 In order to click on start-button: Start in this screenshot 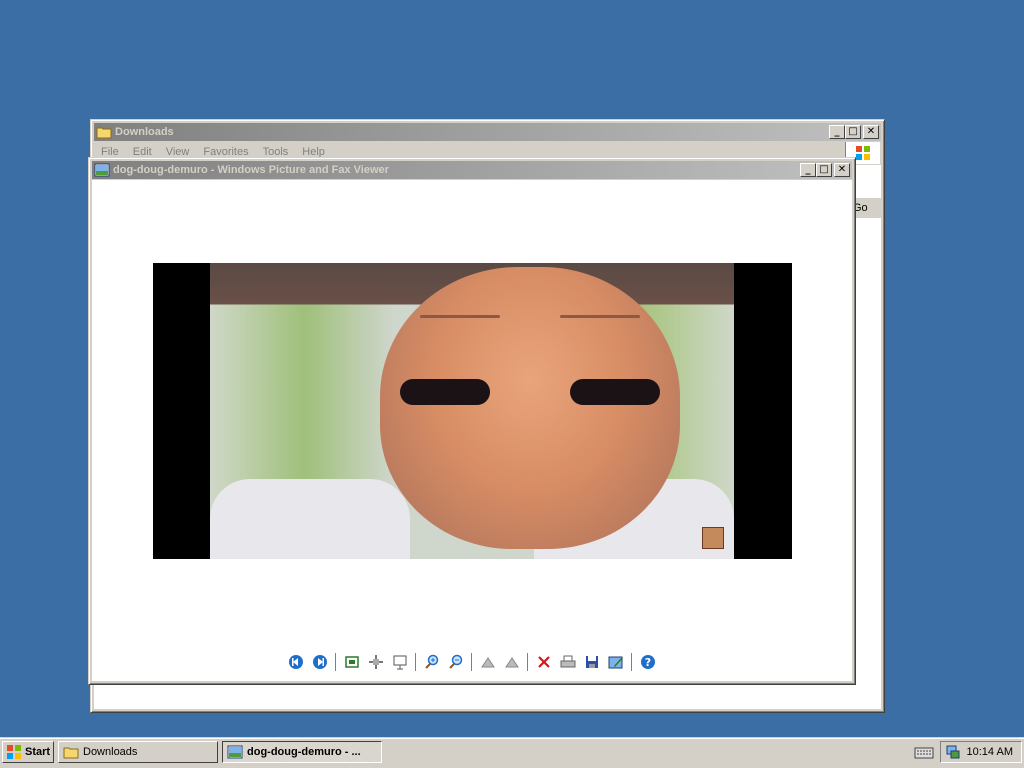, I will do `click(28, 752)`.